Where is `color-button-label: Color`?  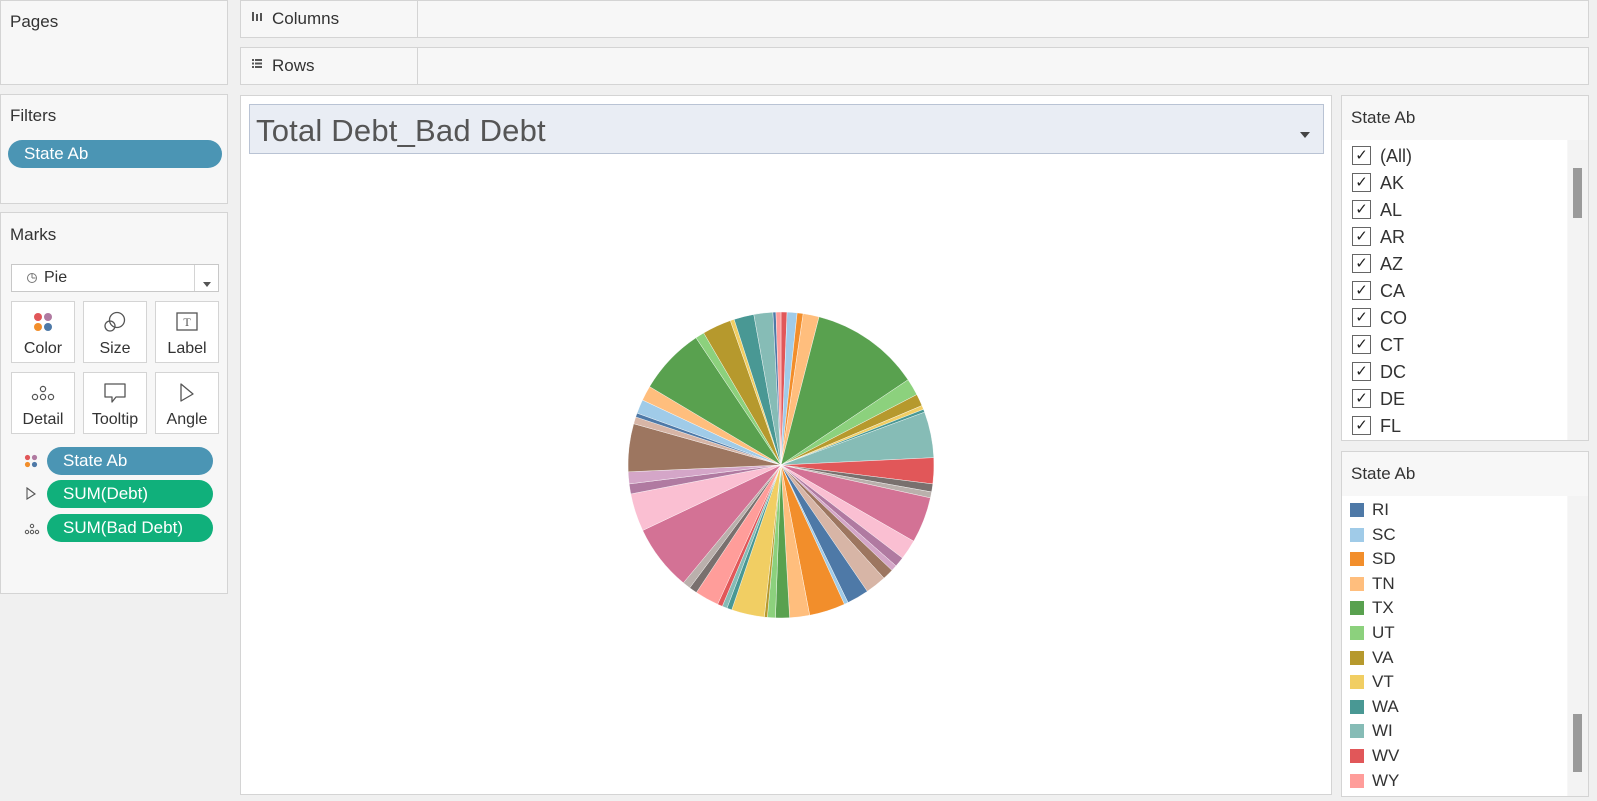
color-button-label: Color is located at coordinates (43, 348).